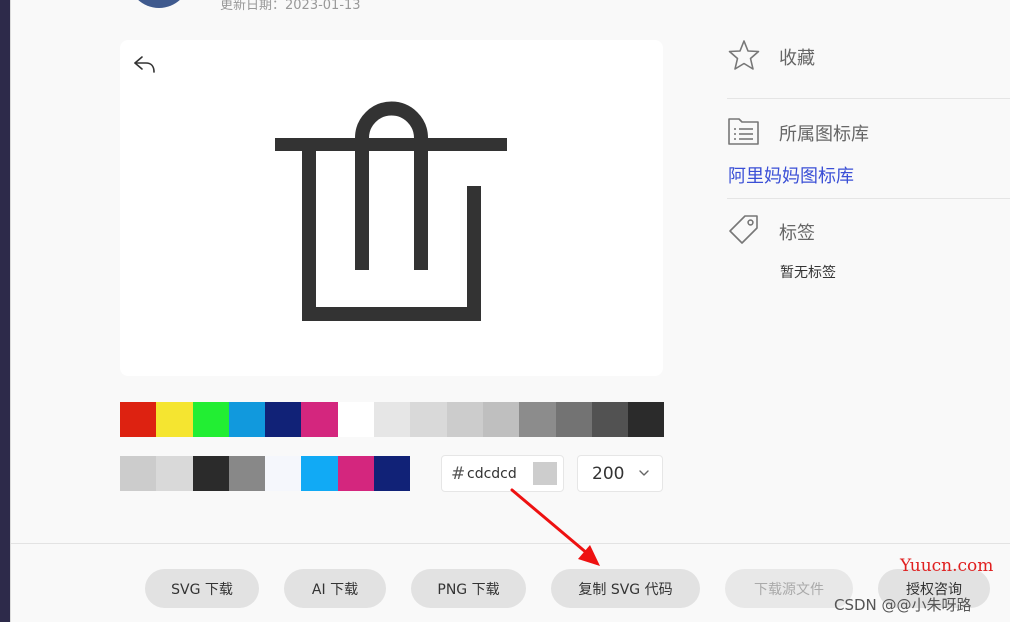 This screenshot has height=622, width=1010. I want to click on left-edge-divider, so click(10, 311).